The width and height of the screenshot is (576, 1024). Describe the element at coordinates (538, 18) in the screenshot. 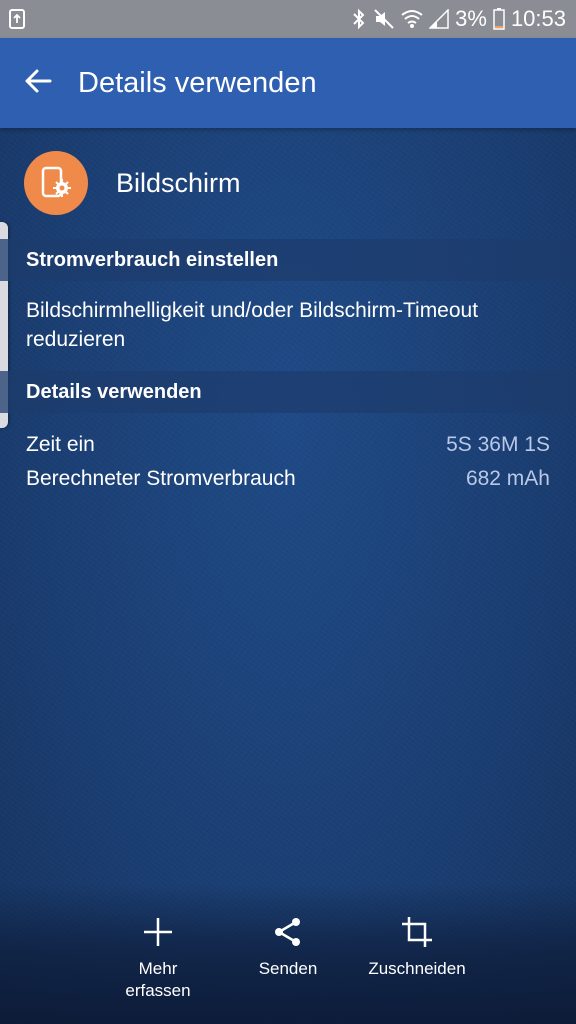

I see `clock: 10:53` at that location.